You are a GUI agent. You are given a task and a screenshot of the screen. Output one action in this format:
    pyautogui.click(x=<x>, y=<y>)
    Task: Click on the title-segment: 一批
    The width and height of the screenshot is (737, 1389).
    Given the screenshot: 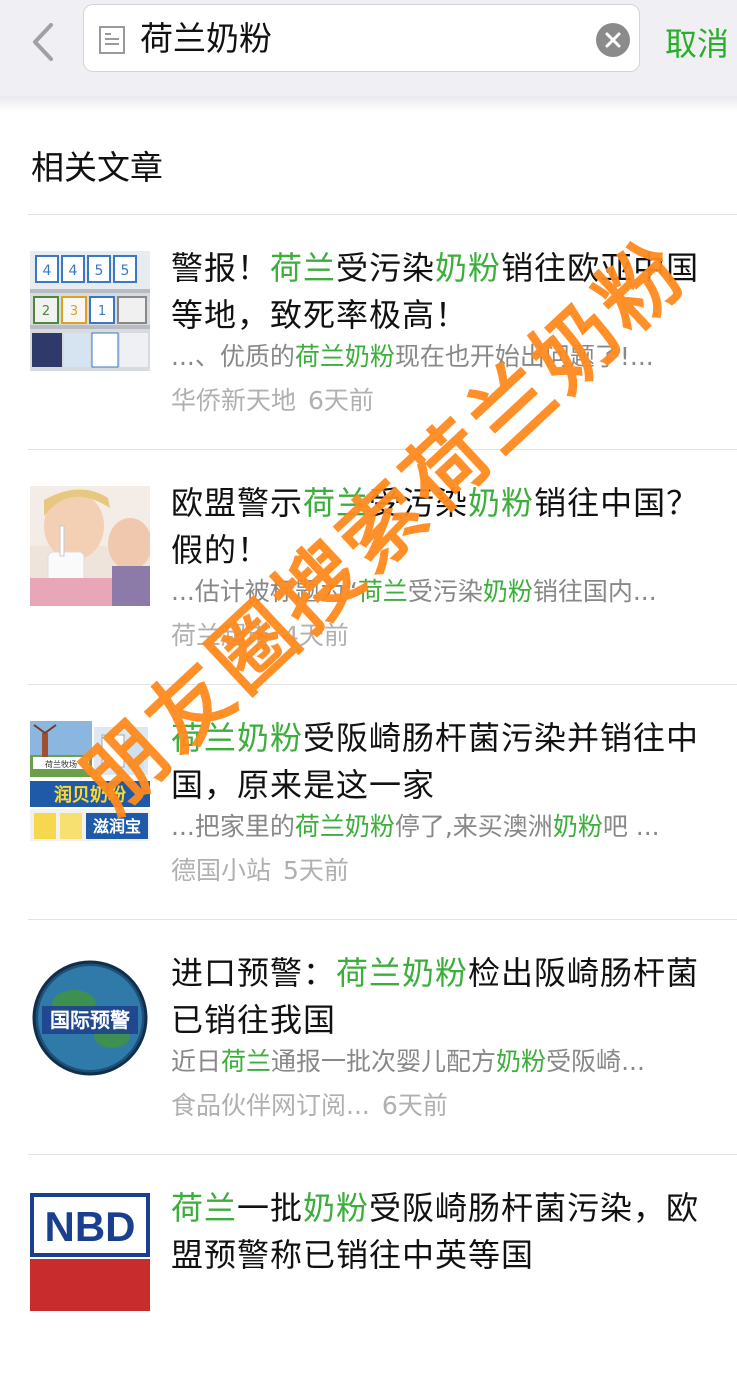 What is the action you would take?
    pyautogui.click(x=270, y=1208)
    